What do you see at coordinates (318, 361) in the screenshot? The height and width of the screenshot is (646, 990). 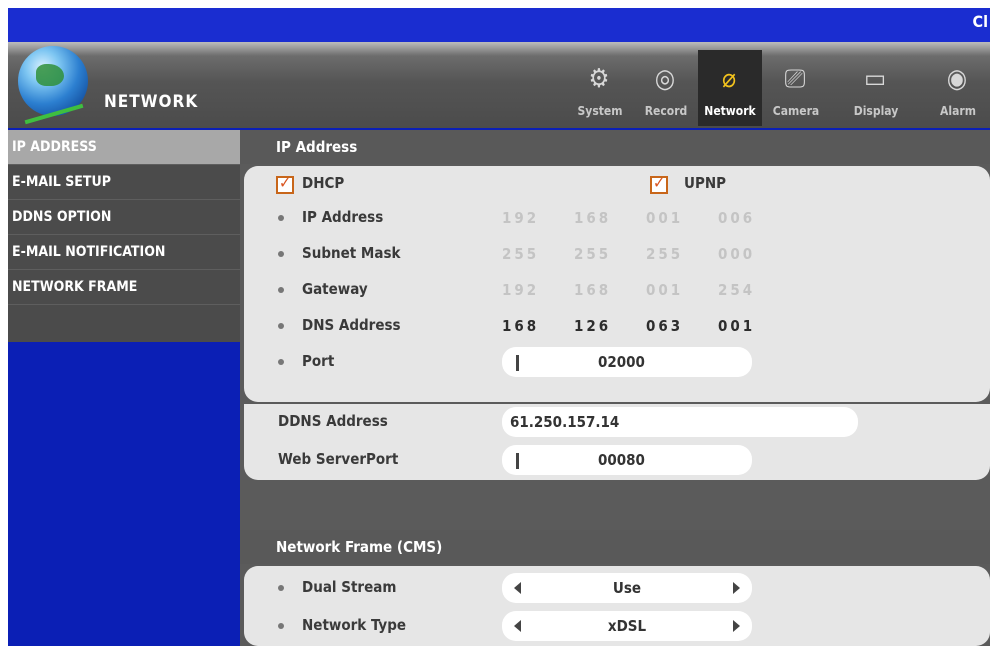 I see `port-label: Port` at bounding box center [318, 361].